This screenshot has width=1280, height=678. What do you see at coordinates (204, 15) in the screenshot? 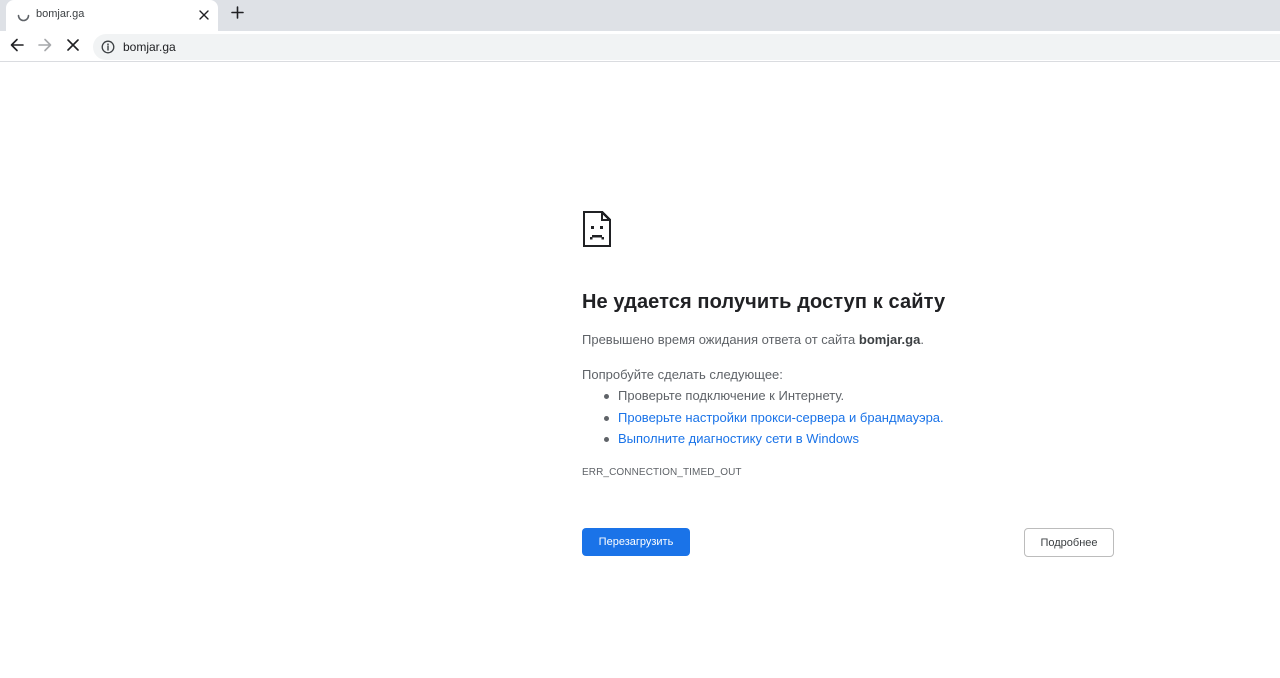
I see `close-icon` at bounding box center [204, 15].